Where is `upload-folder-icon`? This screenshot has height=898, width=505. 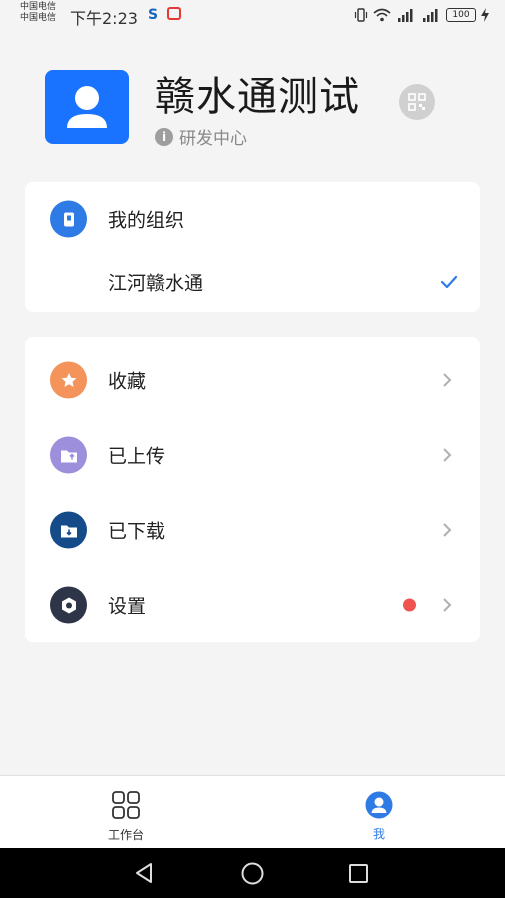
upload-folder-icon is located at coordinates (68, 455).